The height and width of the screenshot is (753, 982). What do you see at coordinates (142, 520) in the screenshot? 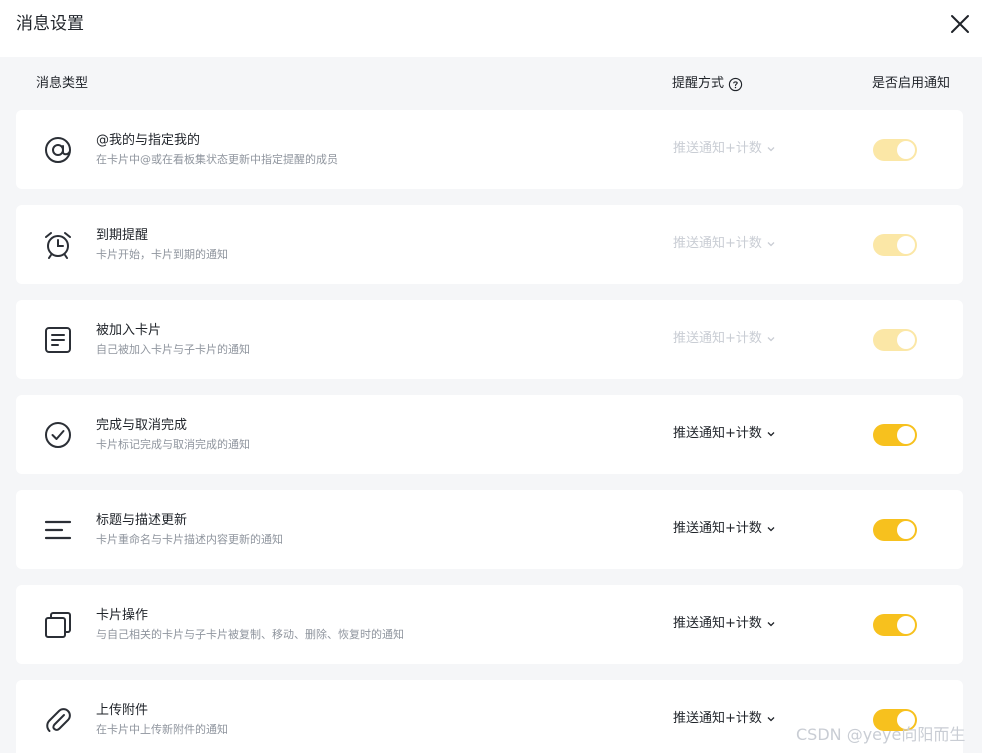
I see `row-title: 标题与描述更新` at bounding box center [142, 520].